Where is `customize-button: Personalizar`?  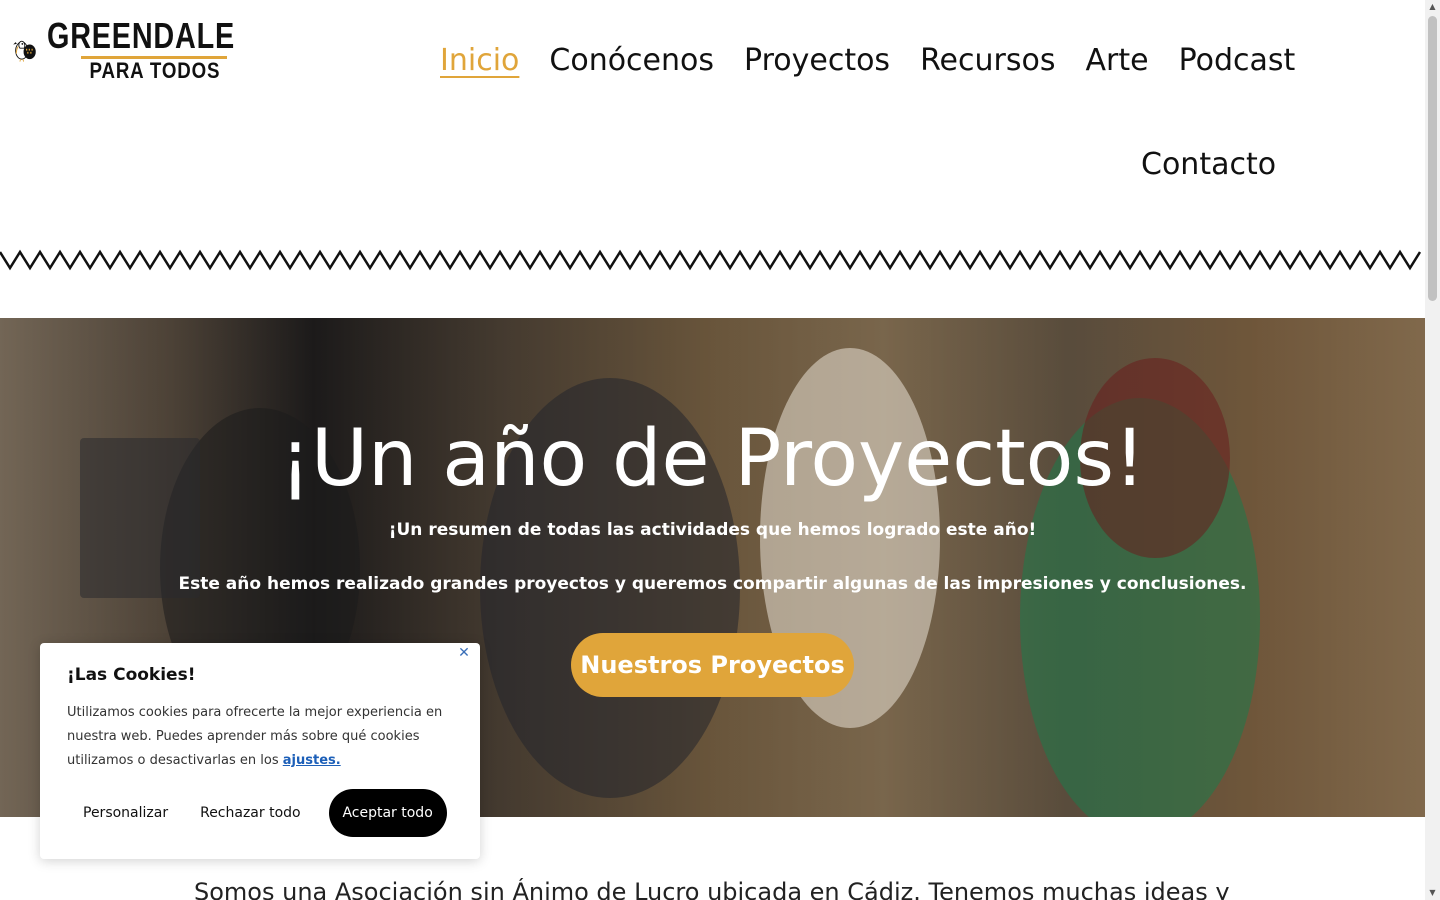 customize-button: Personalizar is located at coordinates (125, 813).